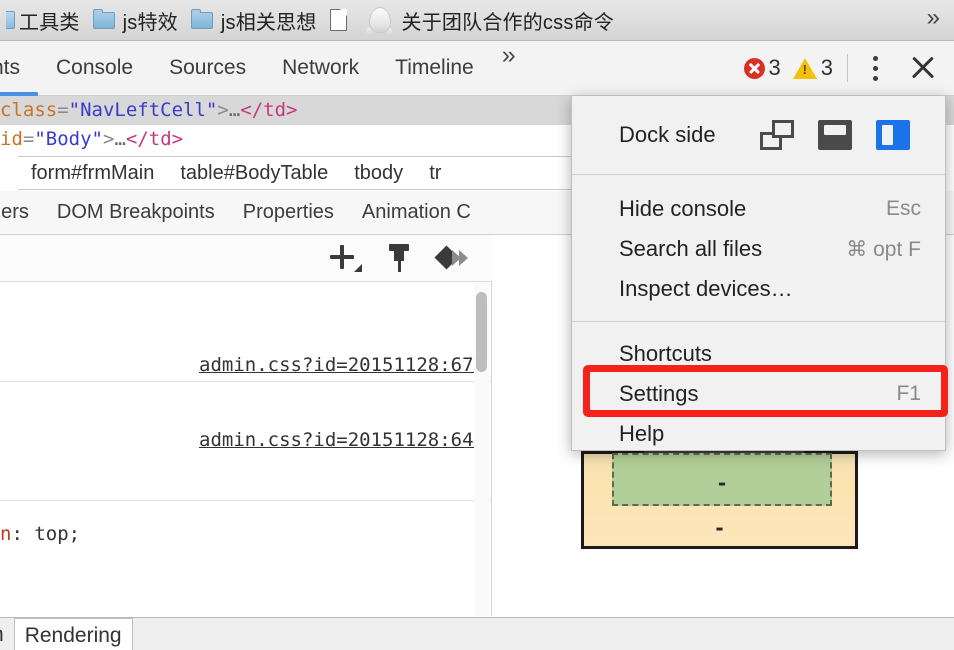 Image resolution: width=954 pixels, height=650 pixels. I want to click on tab-console: Console, so click(94, 68).